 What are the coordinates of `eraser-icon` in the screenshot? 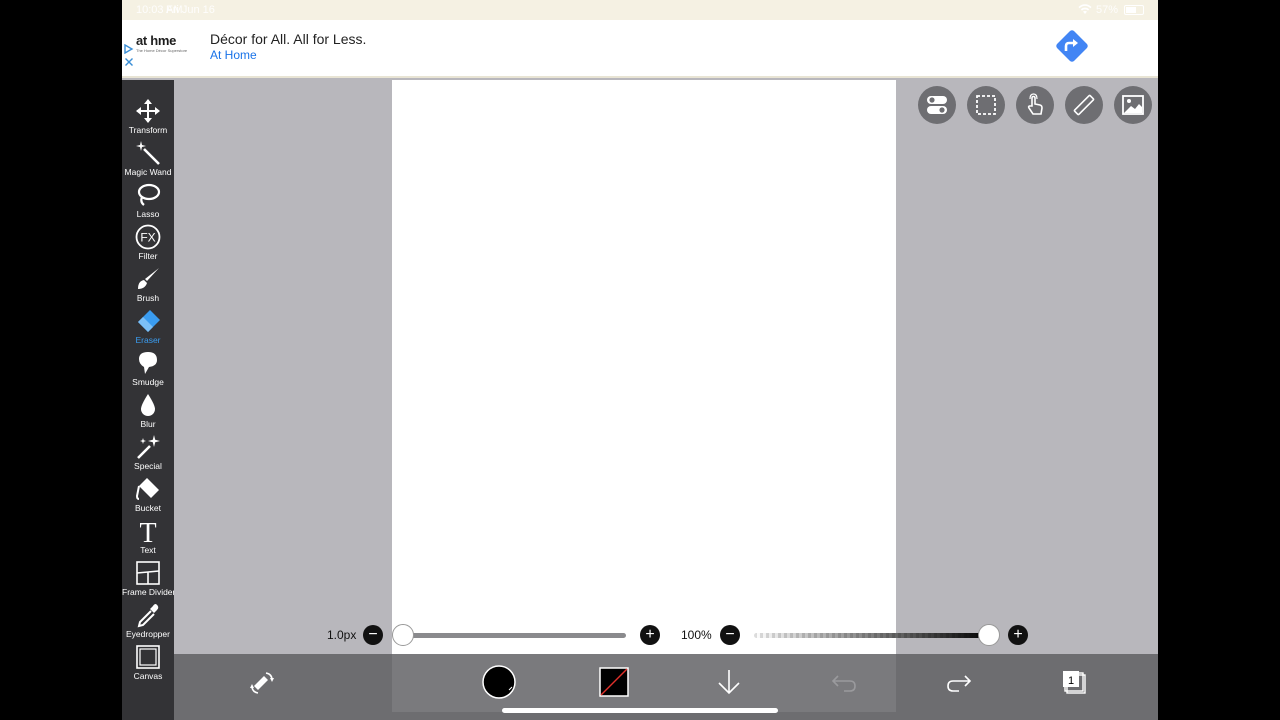 It's located at (148, 321).